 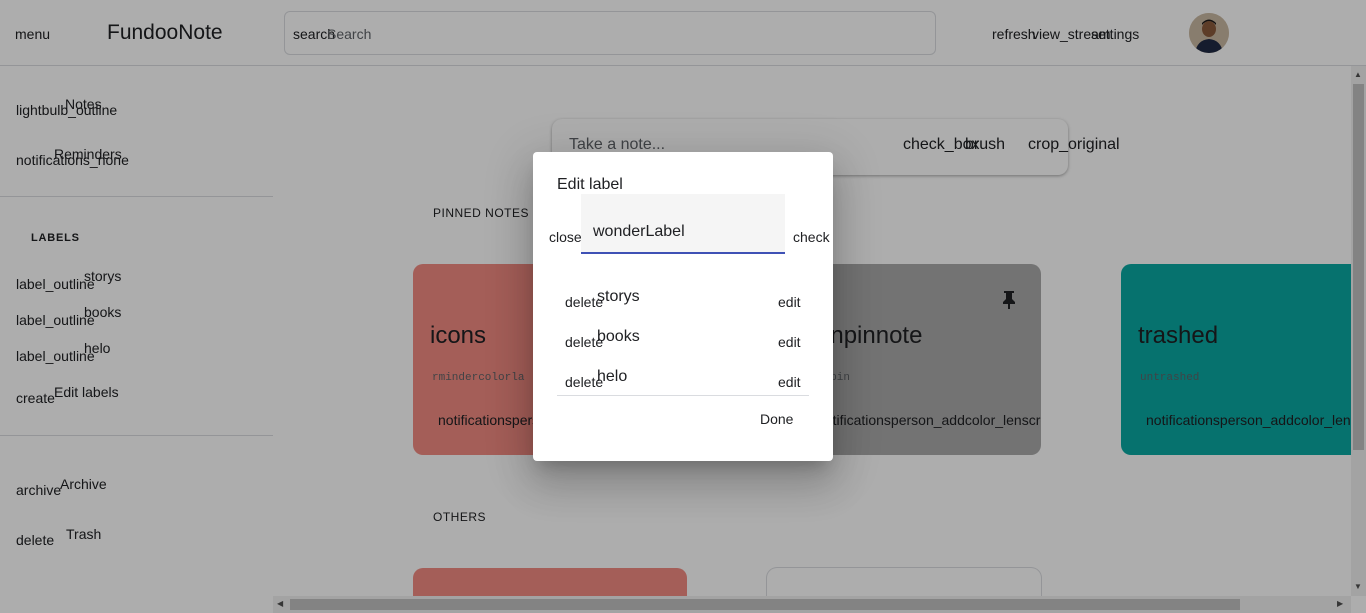 I want to click on label-name-input, so click(x=683, y=232).